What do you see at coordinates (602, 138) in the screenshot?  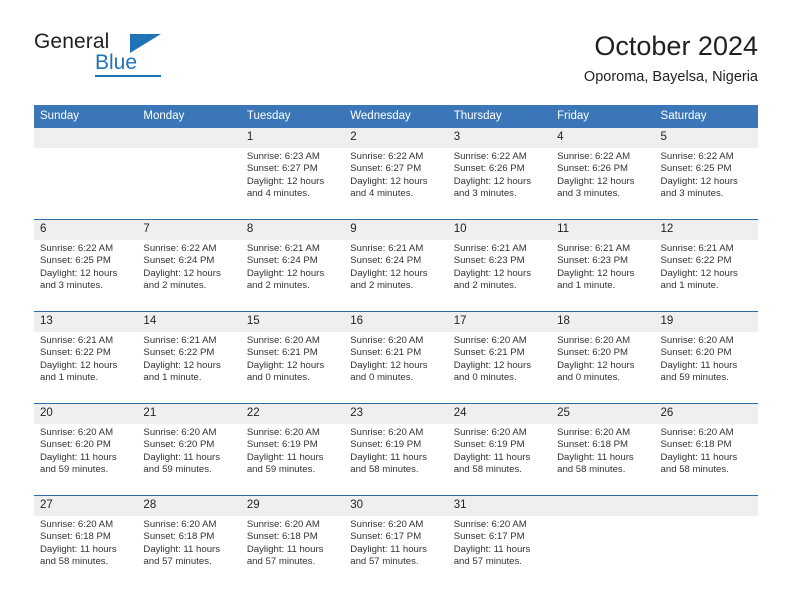 I see `day-number-4: 4` at bounding box center [602, 138].